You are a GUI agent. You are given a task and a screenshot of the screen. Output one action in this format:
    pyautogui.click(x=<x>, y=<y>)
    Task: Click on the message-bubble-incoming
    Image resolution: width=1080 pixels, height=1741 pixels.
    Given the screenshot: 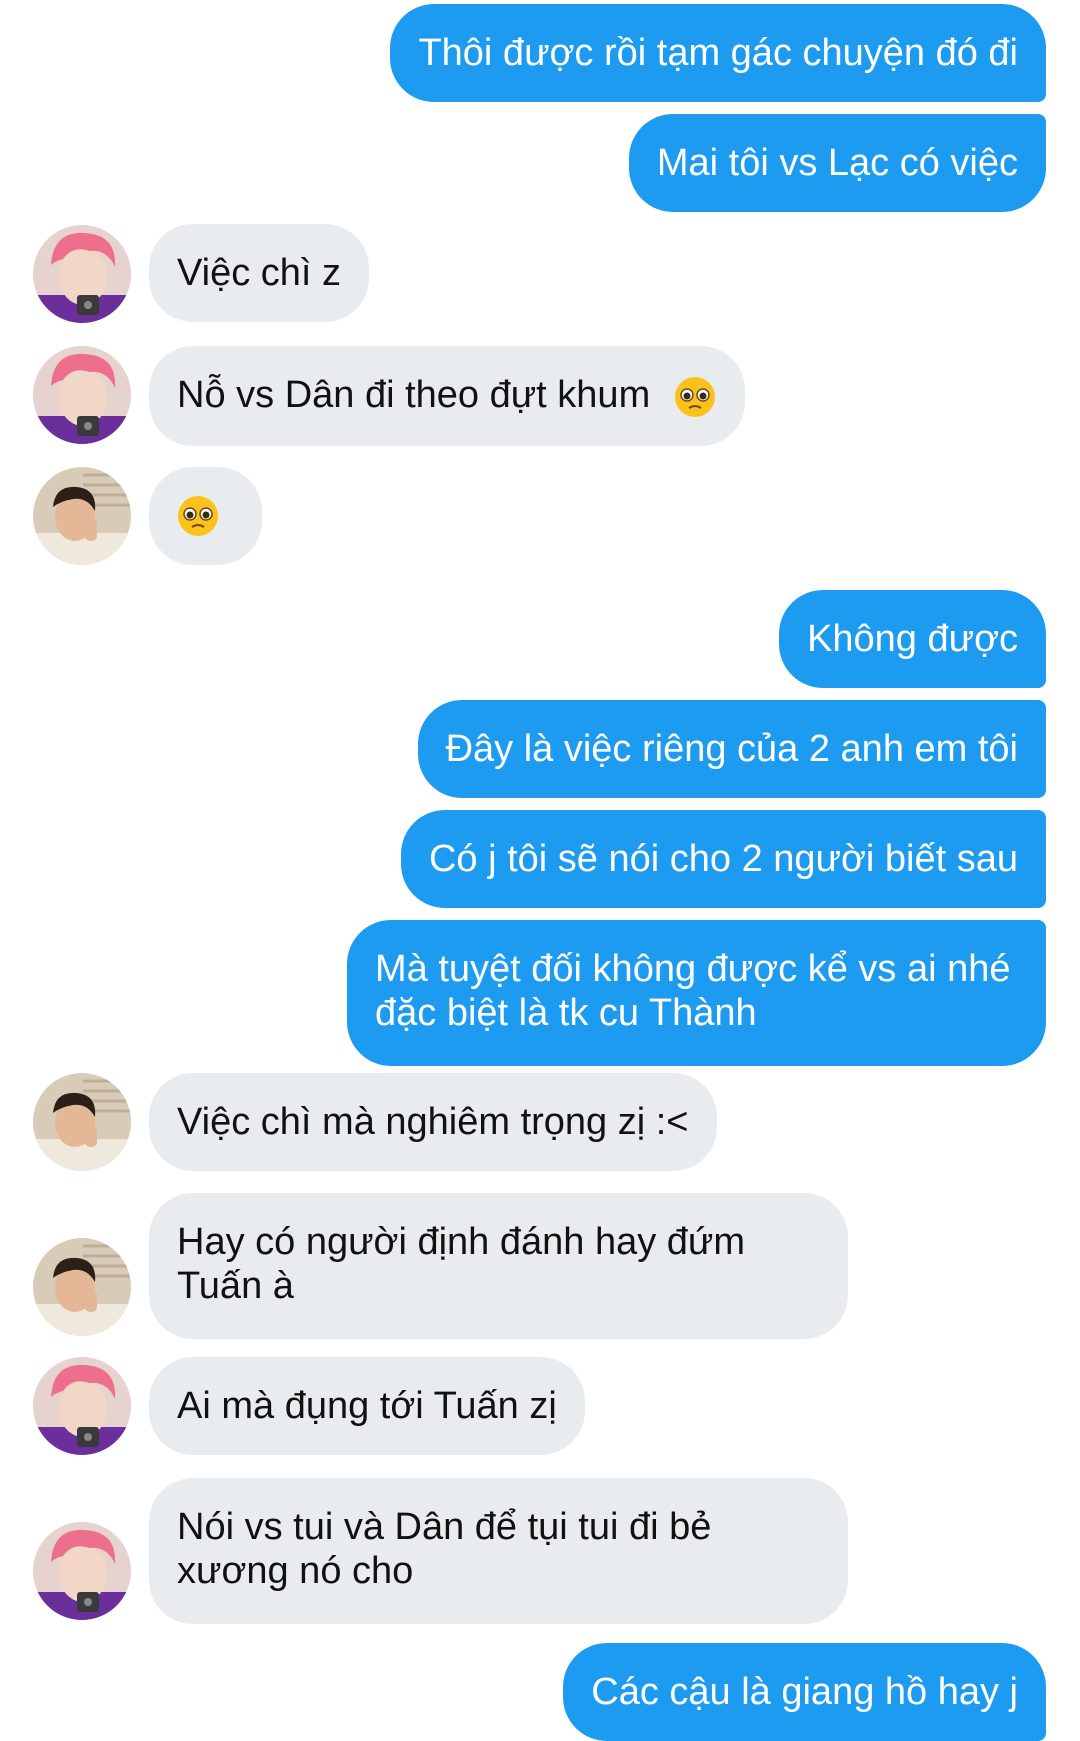 What is the action you would take?
    pyautogui.click(x=205, y=516)
    